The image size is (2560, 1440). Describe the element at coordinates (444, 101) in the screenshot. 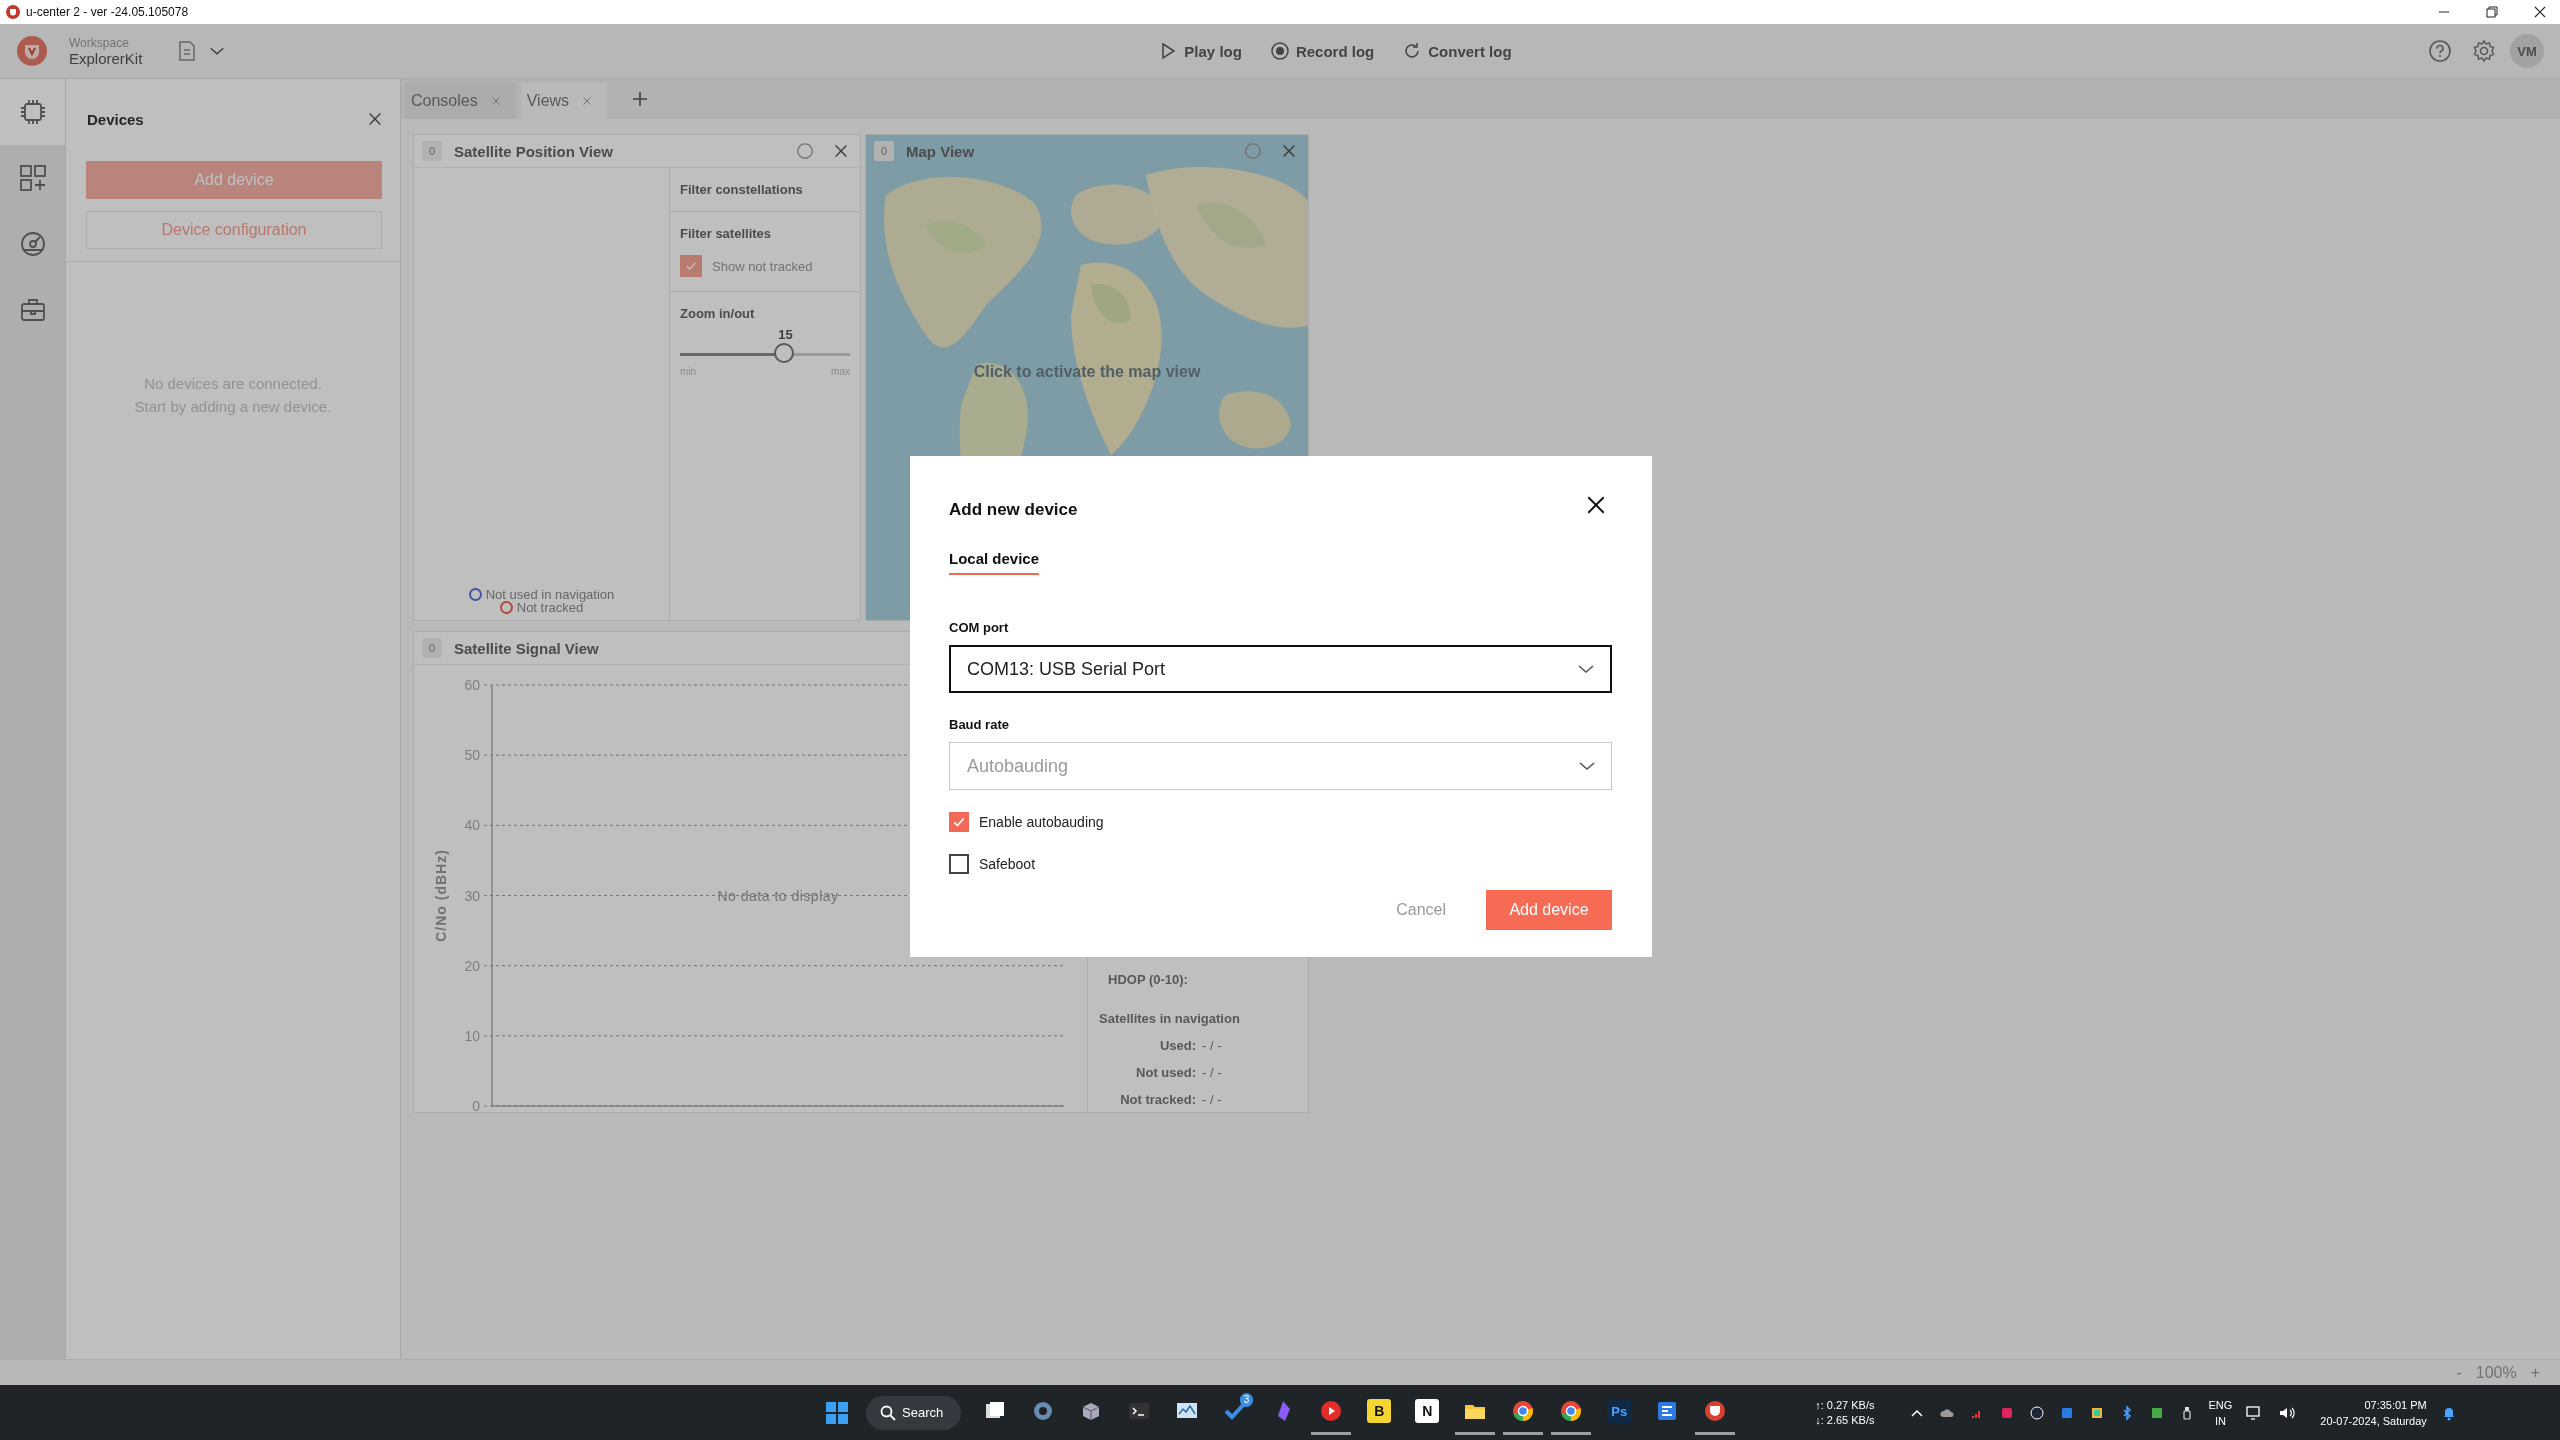

I see `tab-label: Consoles` at that location.